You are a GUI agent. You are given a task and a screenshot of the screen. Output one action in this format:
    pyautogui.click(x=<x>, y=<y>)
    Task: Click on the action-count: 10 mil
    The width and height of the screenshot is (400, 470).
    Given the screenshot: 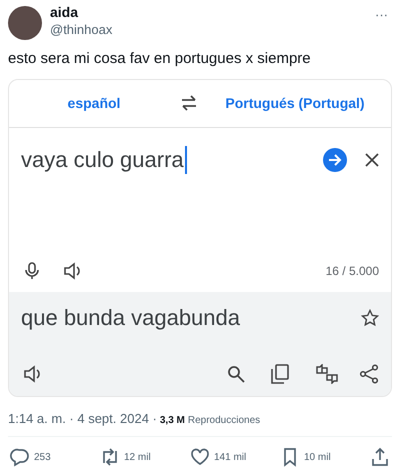 What is the action you would take?
    pyautogui.click(x=318, y=457)
    